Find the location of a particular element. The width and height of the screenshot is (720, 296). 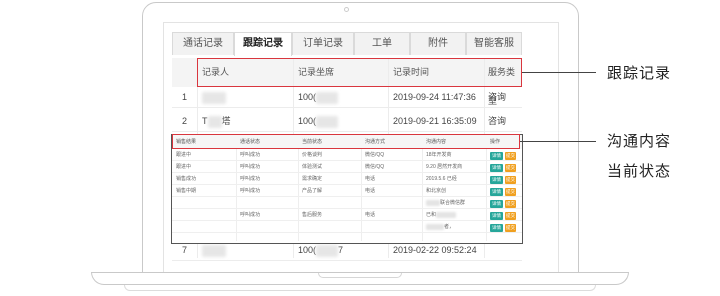

panel-row: 呼叫成功 售后服务 电话 已和 详情 提交 is located at coordinates (347, 215).